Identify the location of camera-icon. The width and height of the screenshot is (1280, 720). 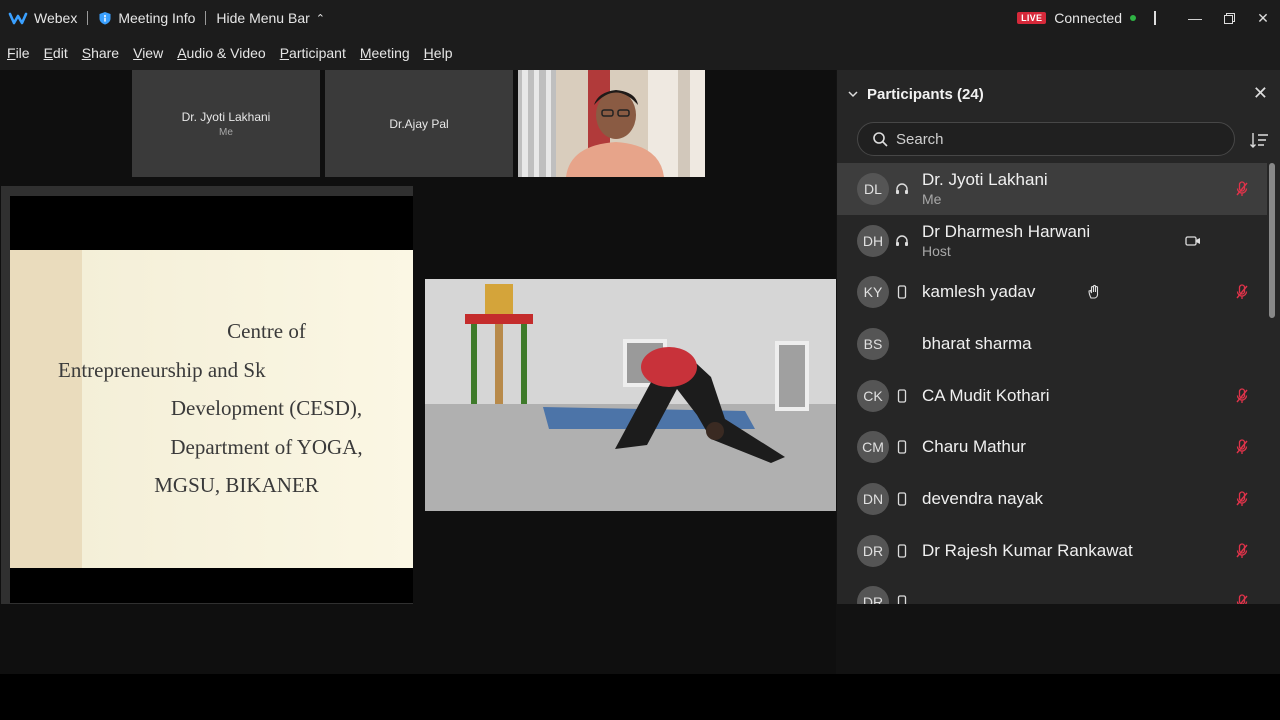
(1193, 241).